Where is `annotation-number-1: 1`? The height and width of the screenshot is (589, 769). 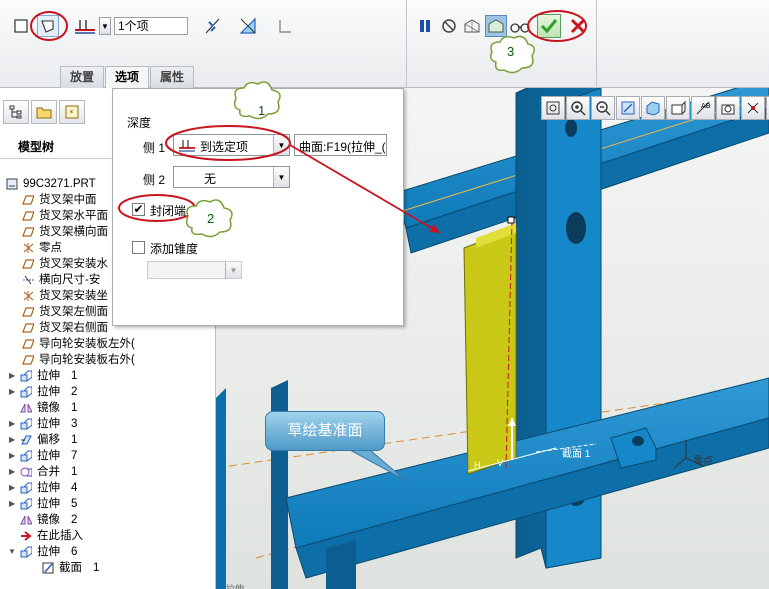 annotation-number-1: 1 is located at coordinates (262, 110).